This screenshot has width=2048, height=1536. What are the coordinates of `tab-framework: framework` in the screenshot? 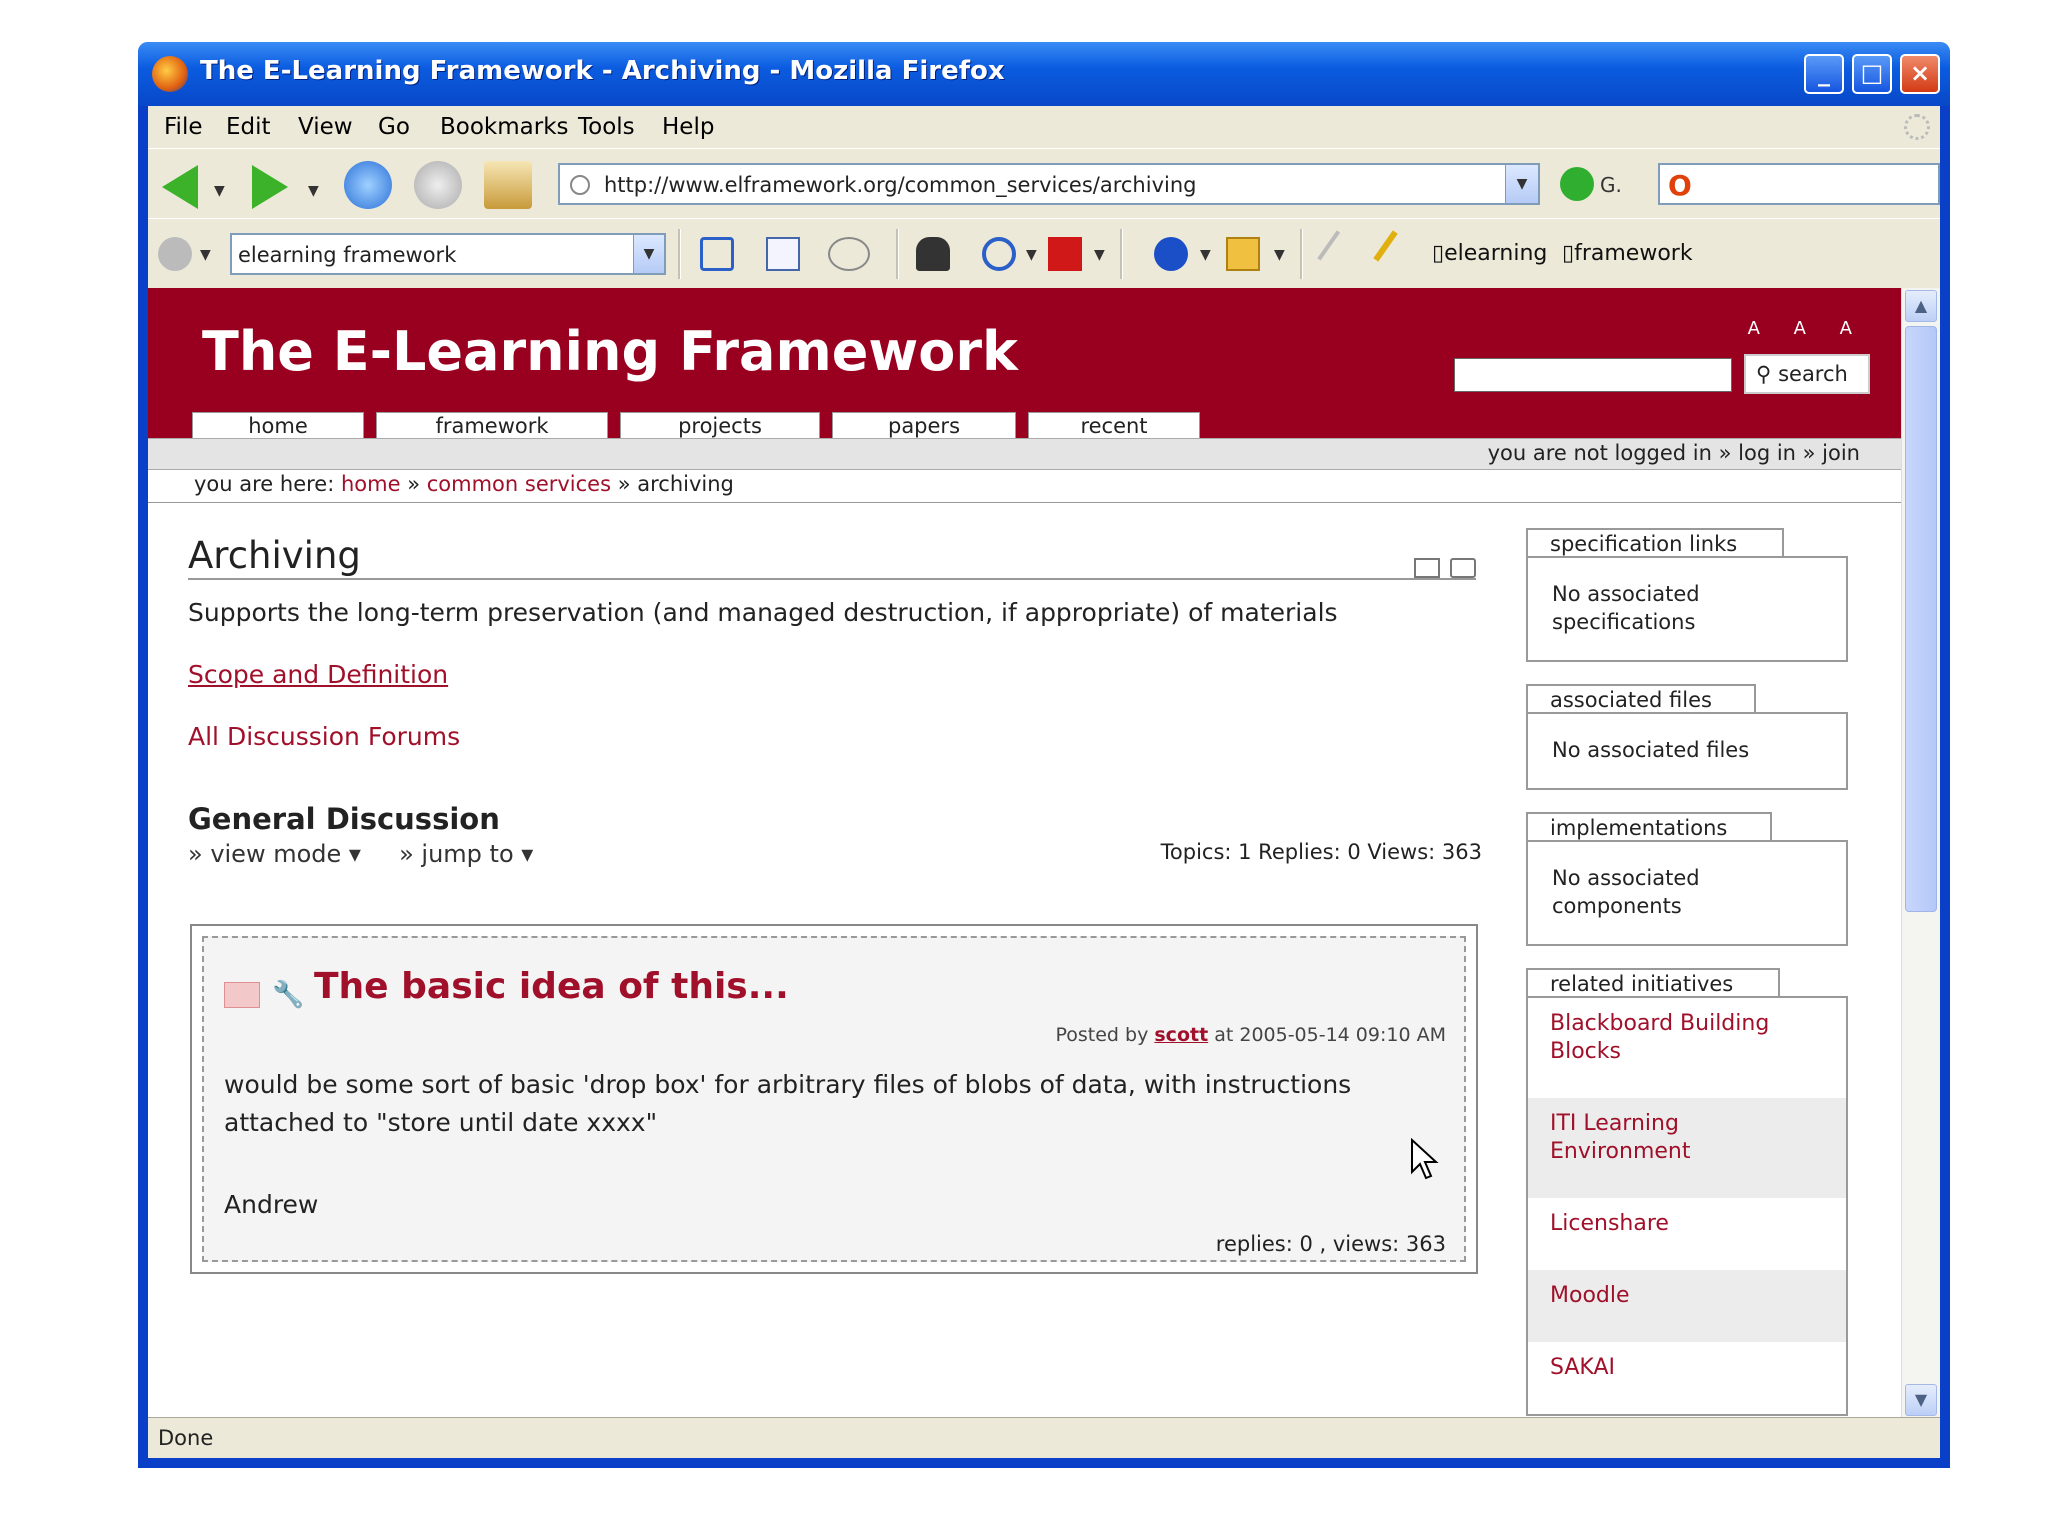 It's located at (492, 426).